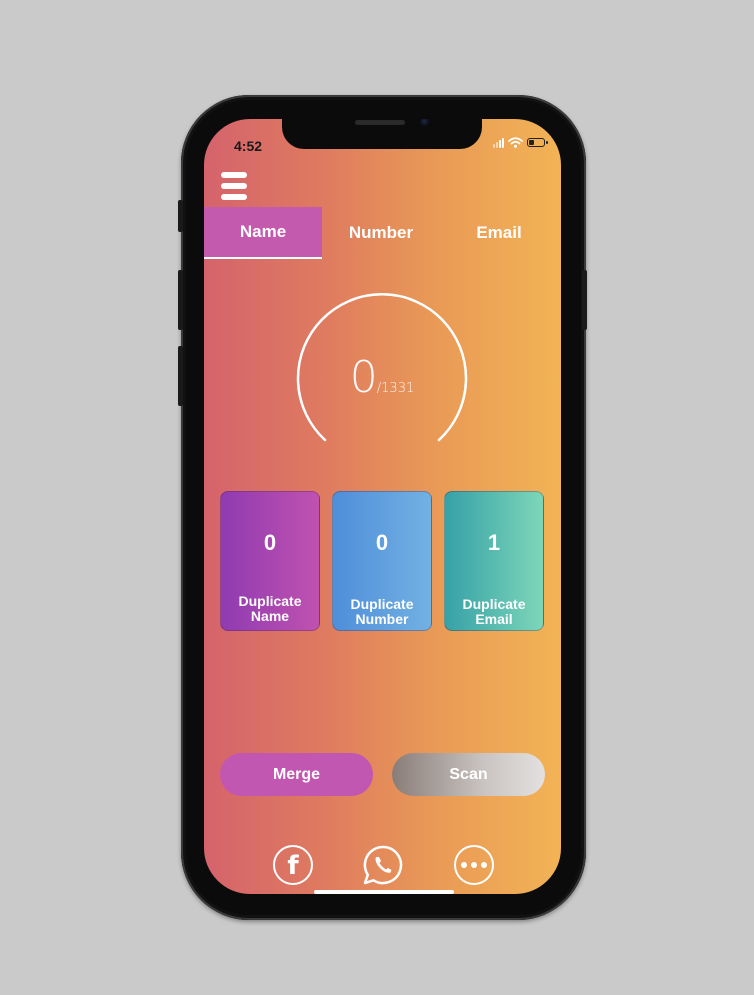  I want to click on gauge-total: /1331, so click(395, 388).